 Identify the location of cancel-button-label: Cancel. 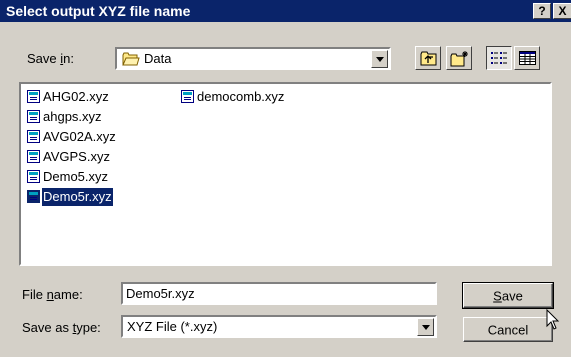
(508, 329).